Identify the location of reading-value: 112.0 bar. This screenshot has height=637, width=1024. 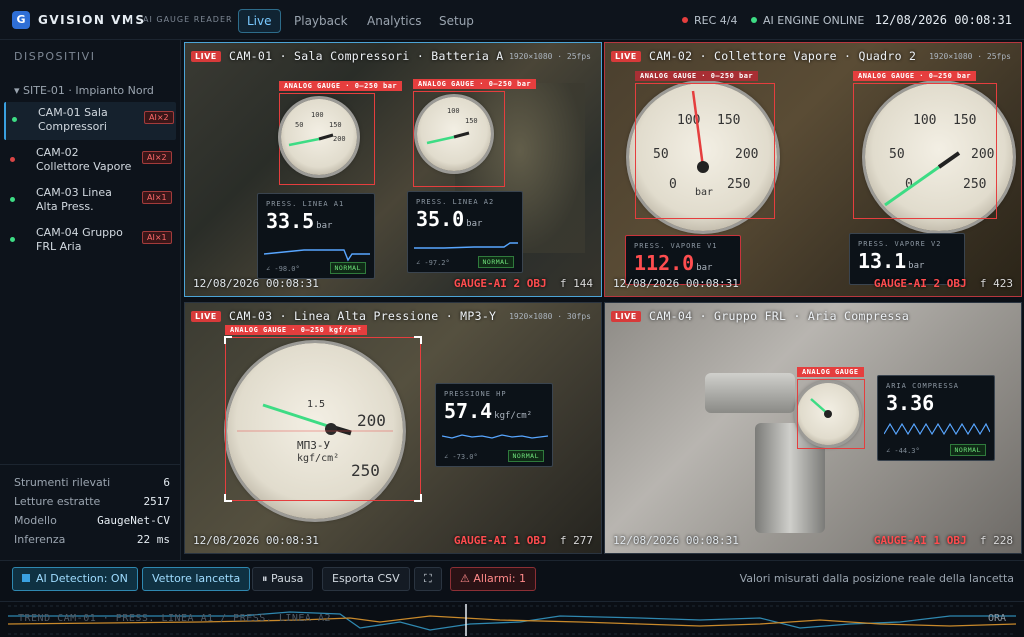
(673, 263).